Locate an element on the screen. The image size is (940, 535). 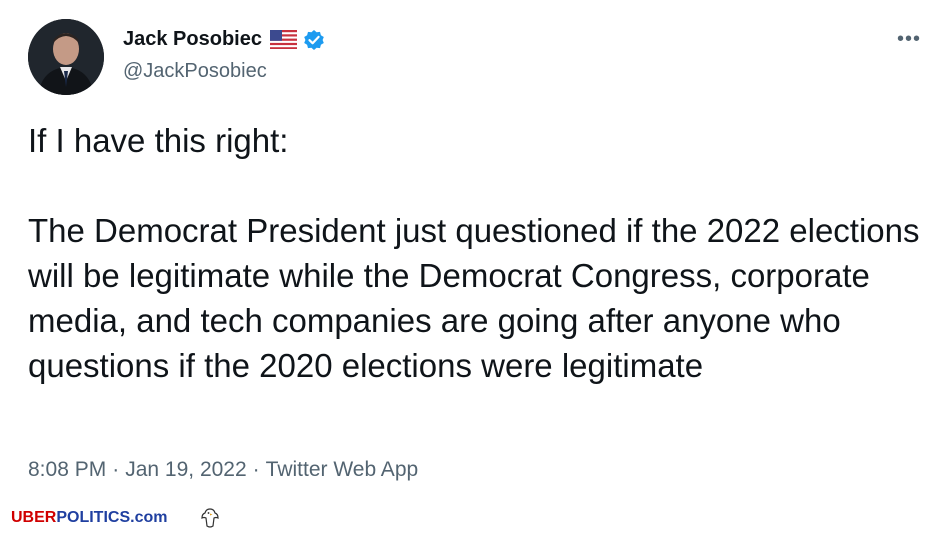
tweet-time: 8:08 PM is located at coordinates (67, 470).